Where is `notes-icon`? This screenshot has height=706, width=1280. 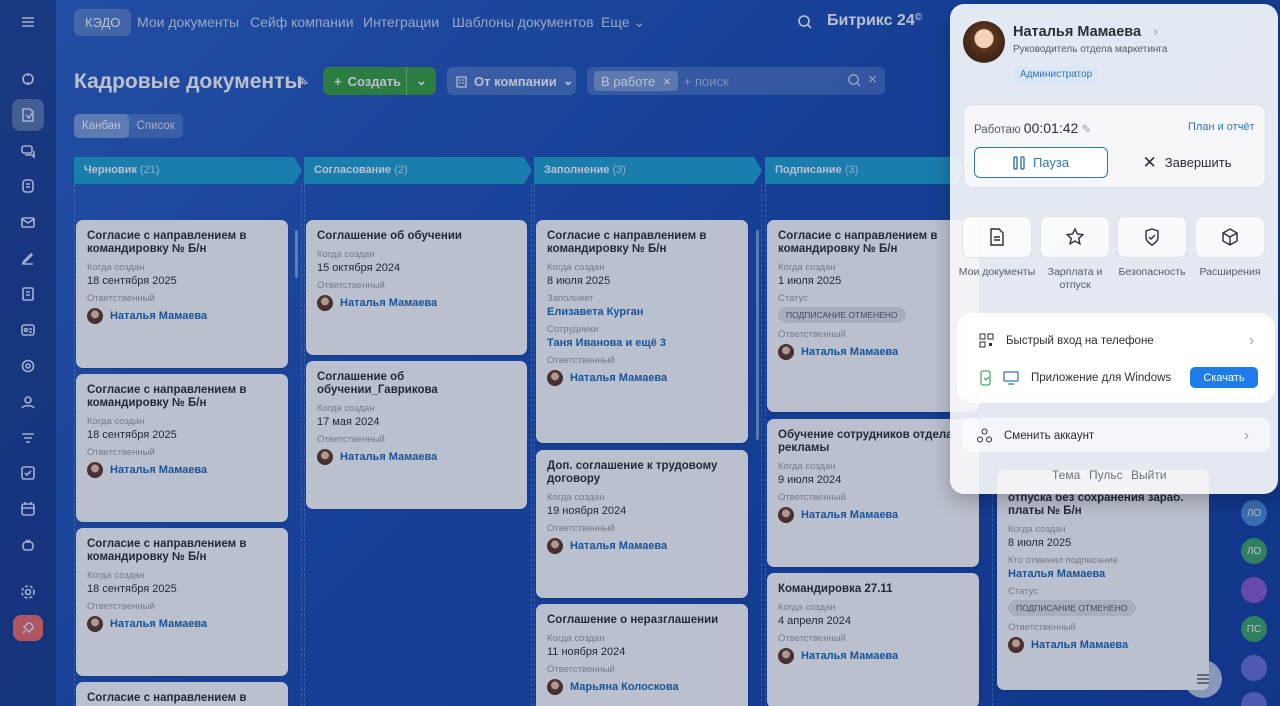 notes-icon is located at coordinates (28, 294).